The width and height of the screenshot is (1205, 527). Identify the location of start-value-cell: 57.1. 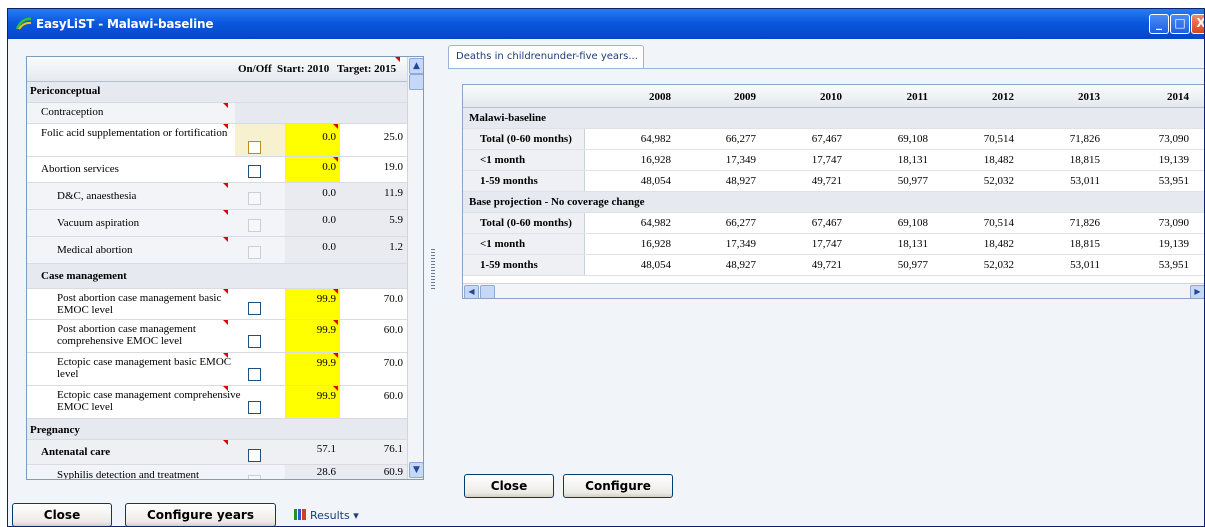
(312, 452).